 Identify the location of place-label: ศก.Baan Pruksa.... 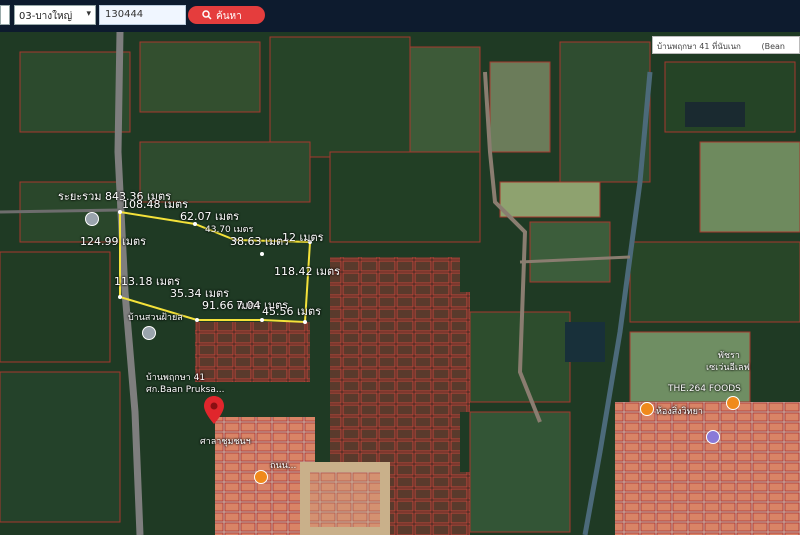
(185, 390).